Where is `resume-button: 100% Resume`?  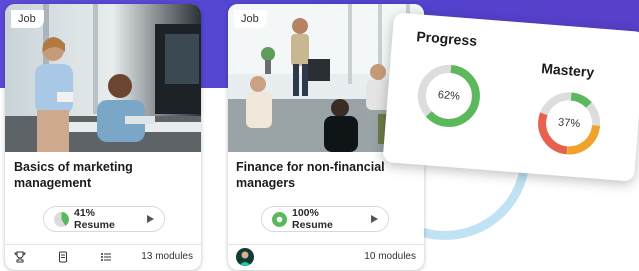 resume-button: 100% Resume is located at coordinates (325, 219).